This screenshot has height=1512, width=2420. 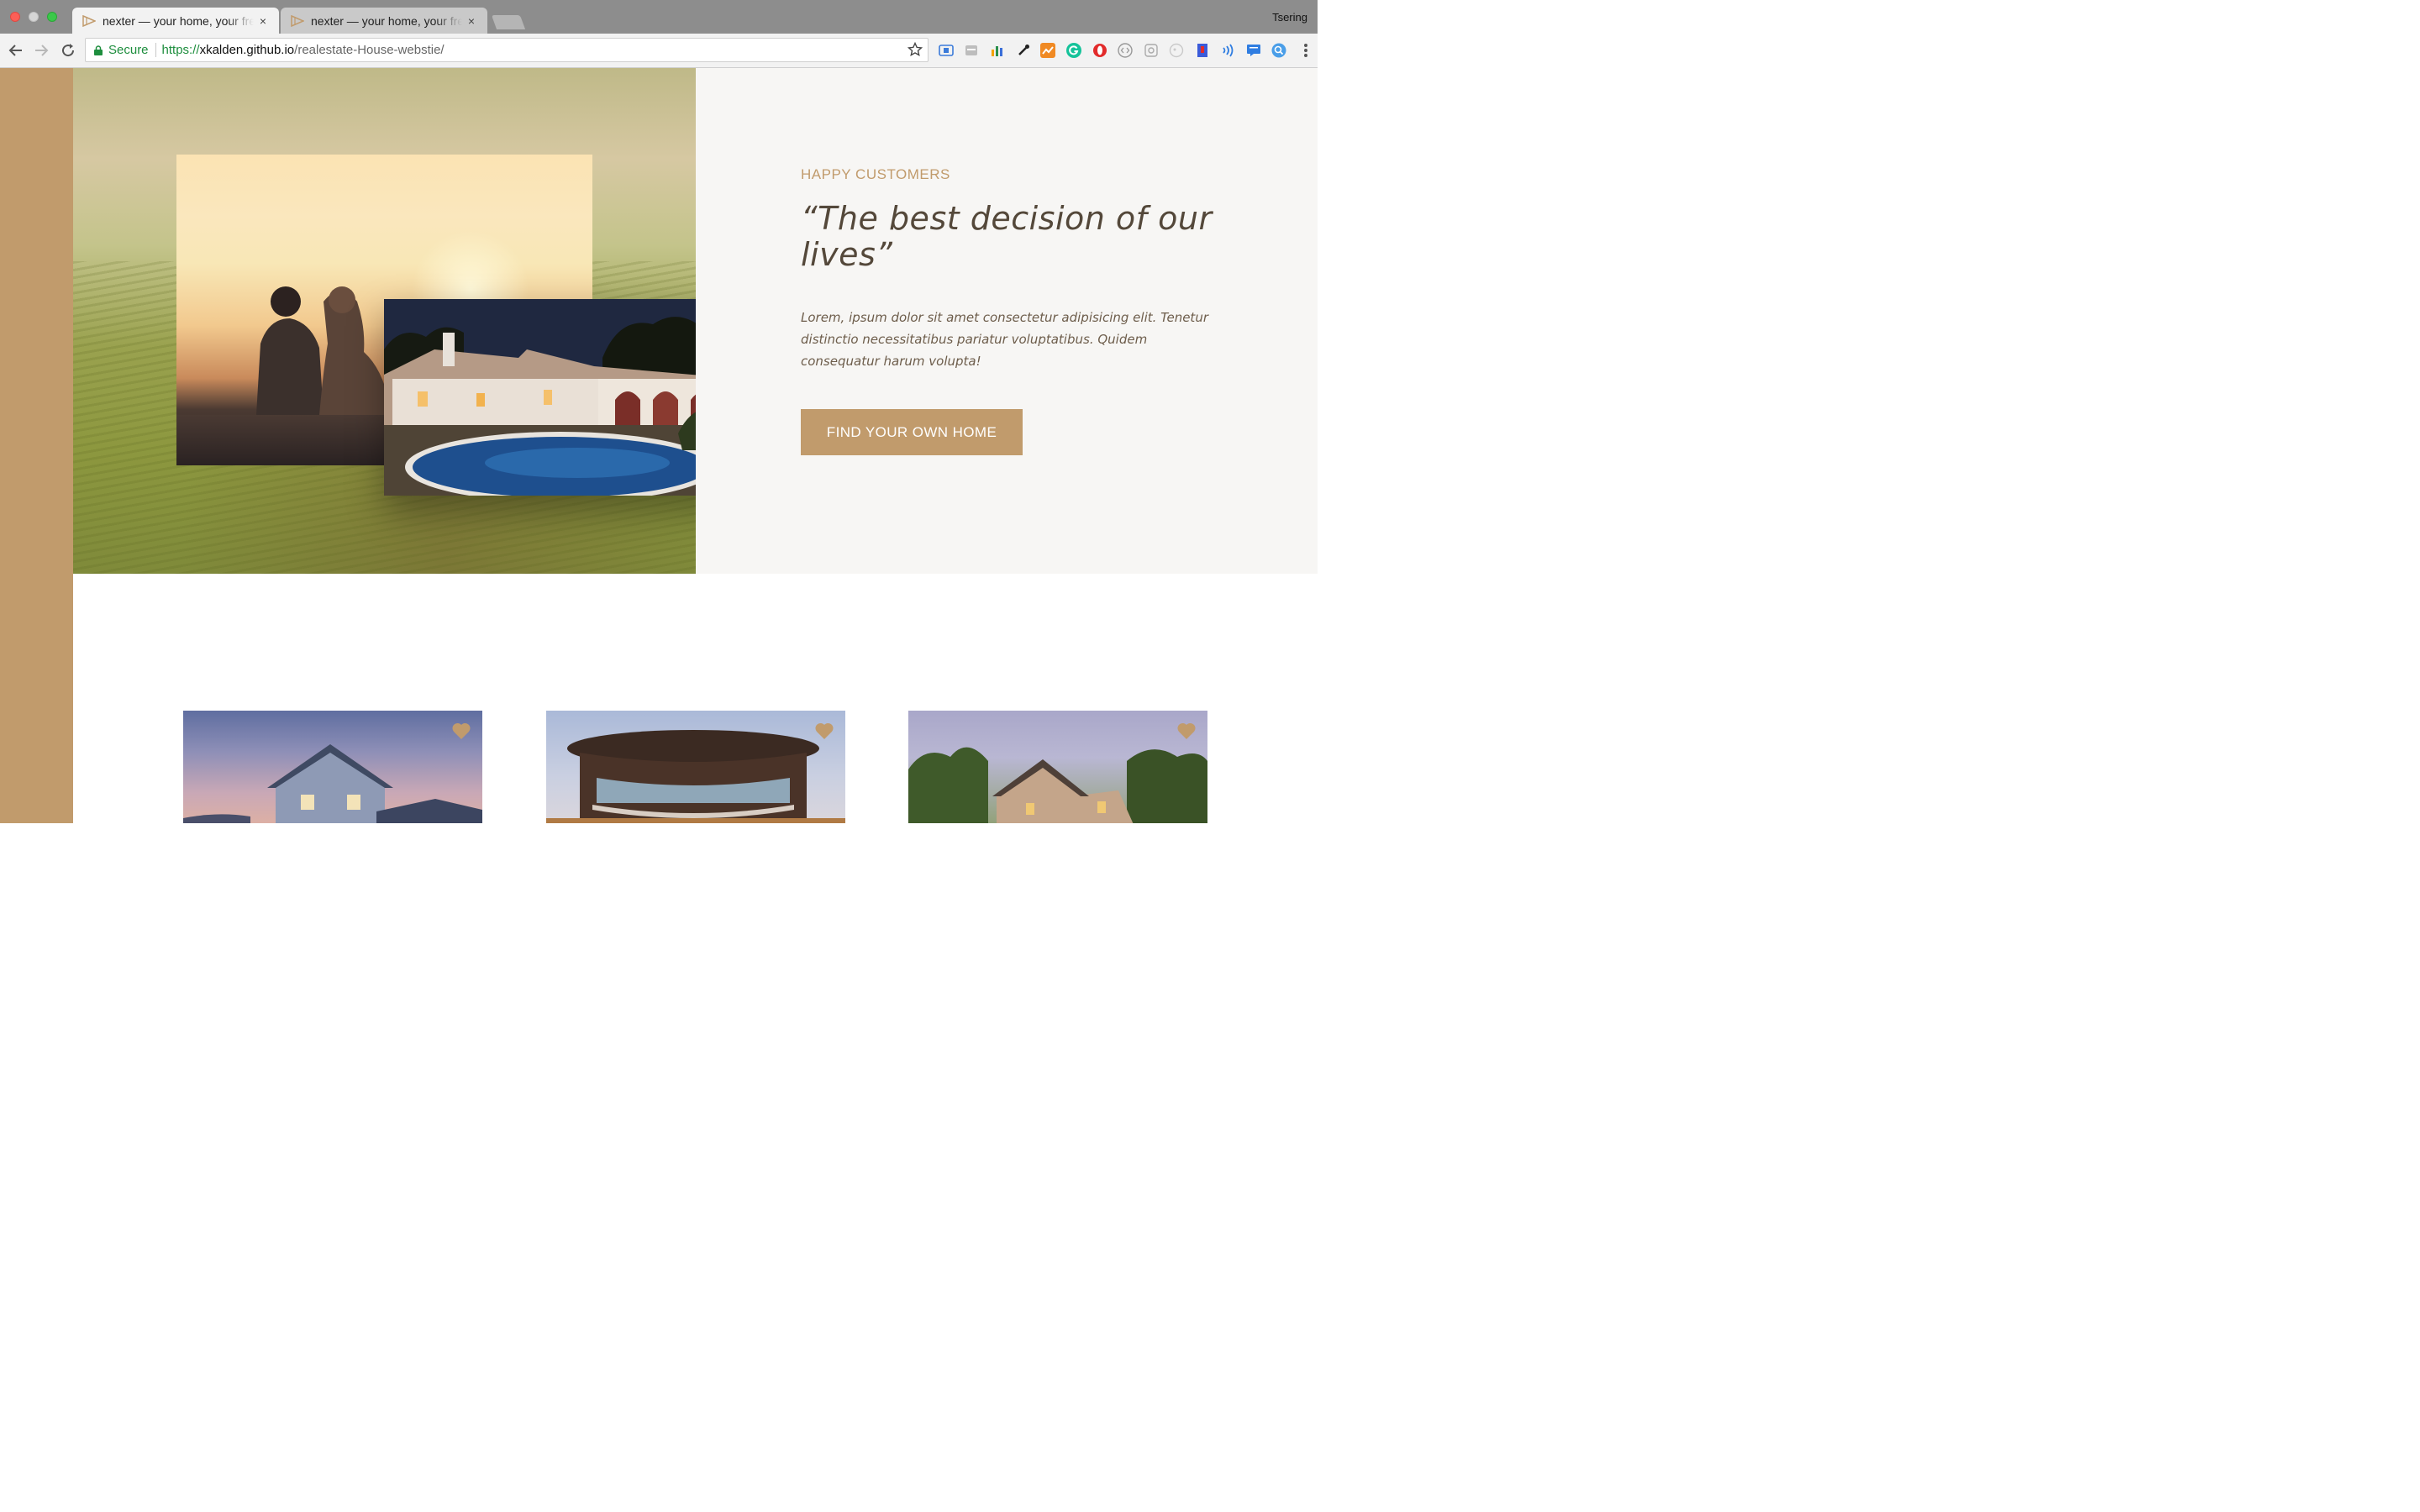 What do you see at coordinates (180, 50) in the screenshot?
I see `url-scheme: https://` at bounding box center [180, 50].